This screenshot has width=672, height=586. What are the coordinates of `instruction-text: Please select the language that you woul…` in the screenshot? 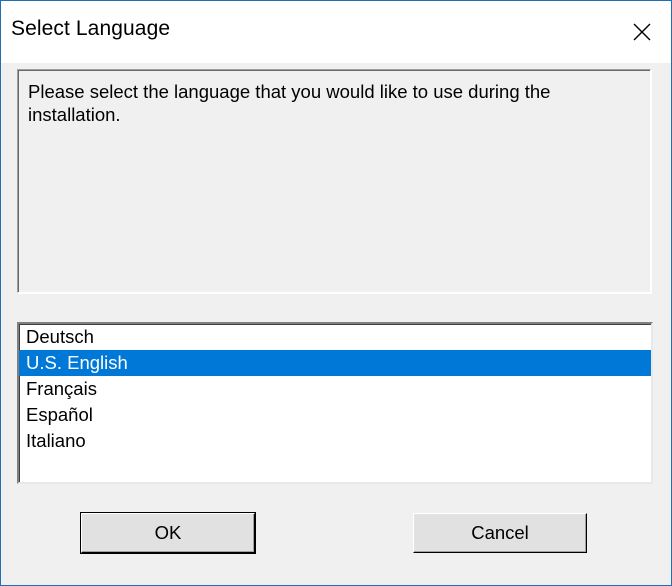 It's located at (289, 103).